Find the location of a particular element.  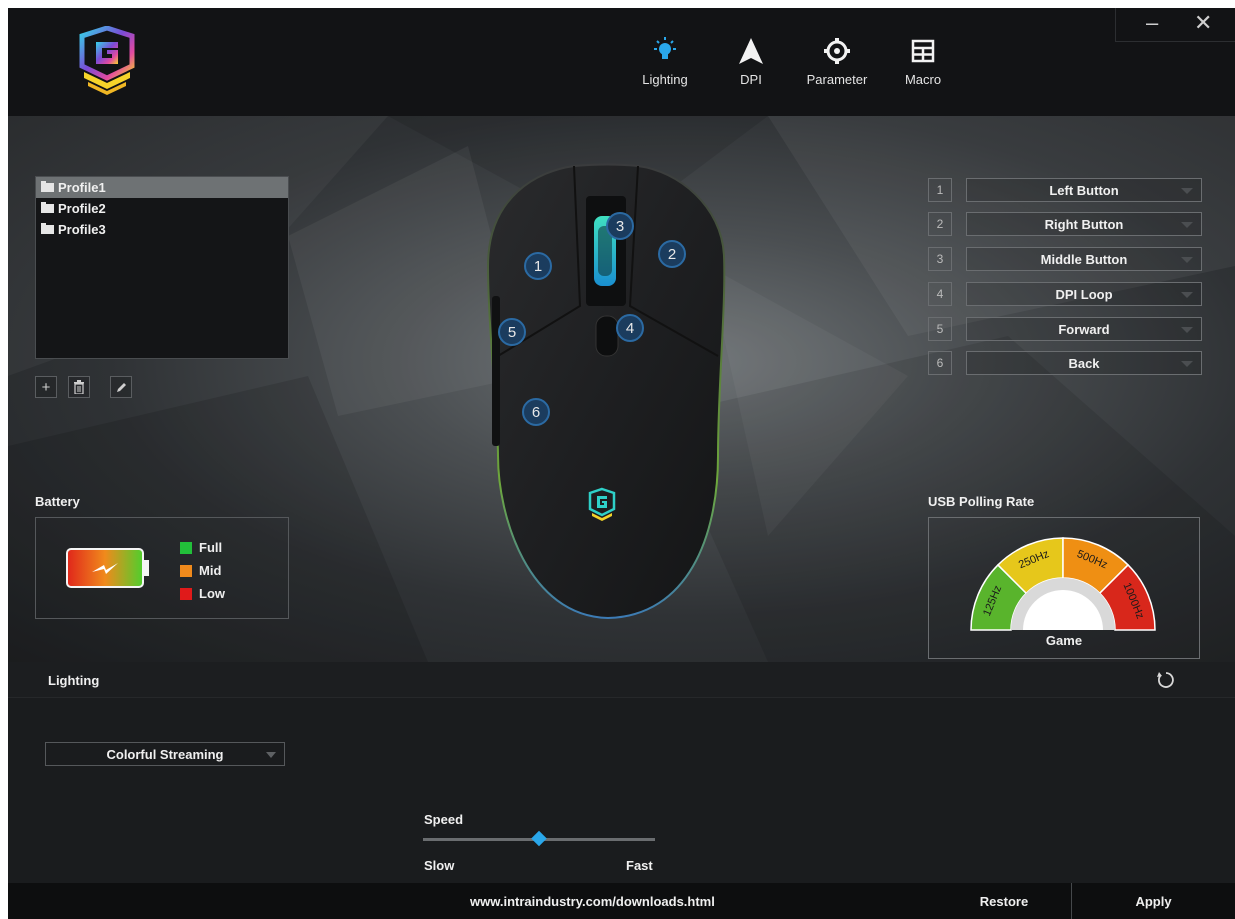

assignment-select: Back is located at coordinates (1084, 363).